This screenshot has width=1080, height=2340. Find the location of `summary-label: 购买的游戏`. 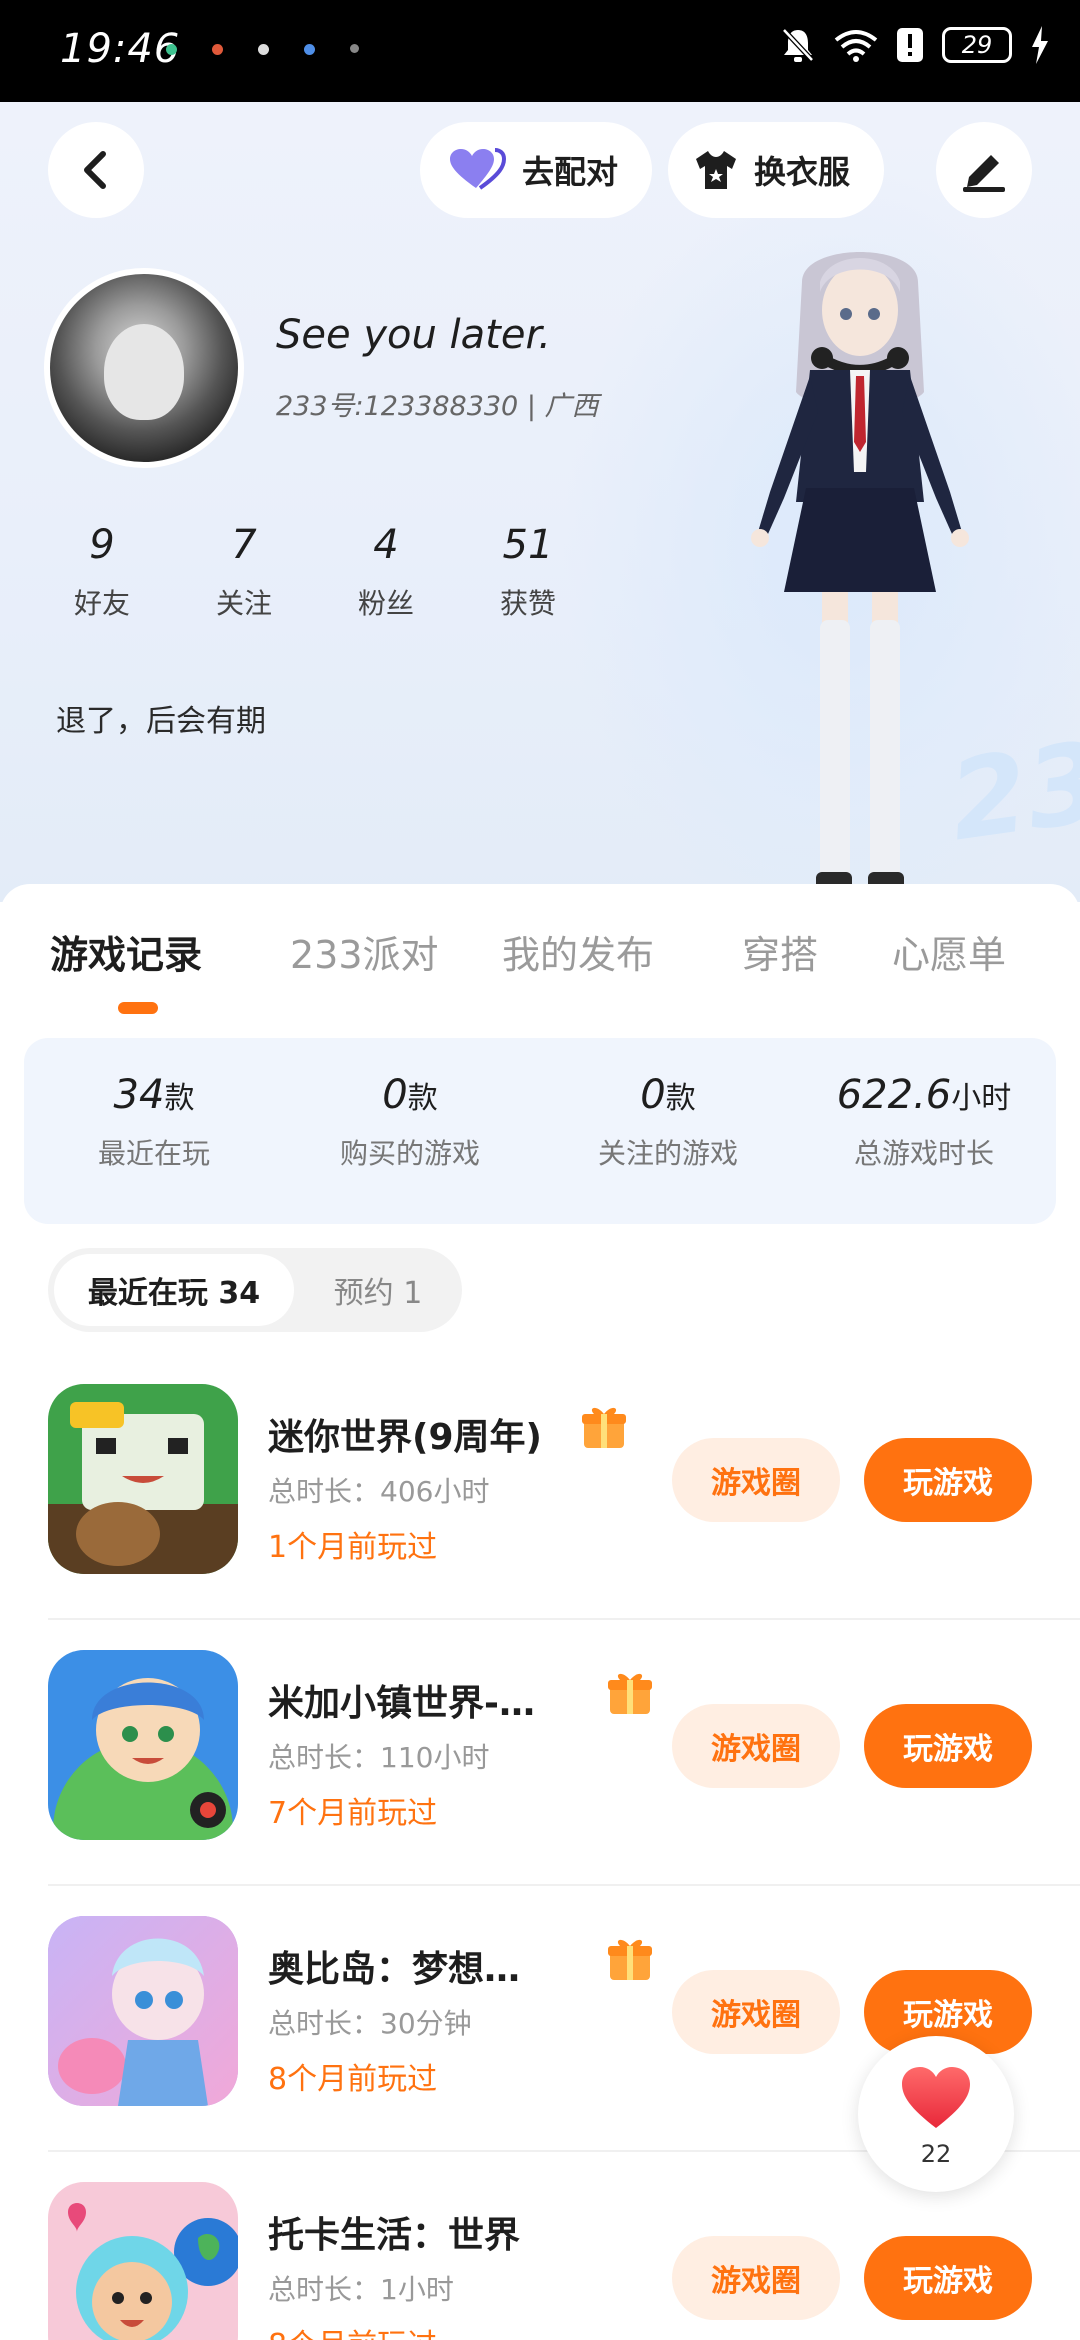

summary-label: 购买的游戏 is located at coordinates (409, 1153).